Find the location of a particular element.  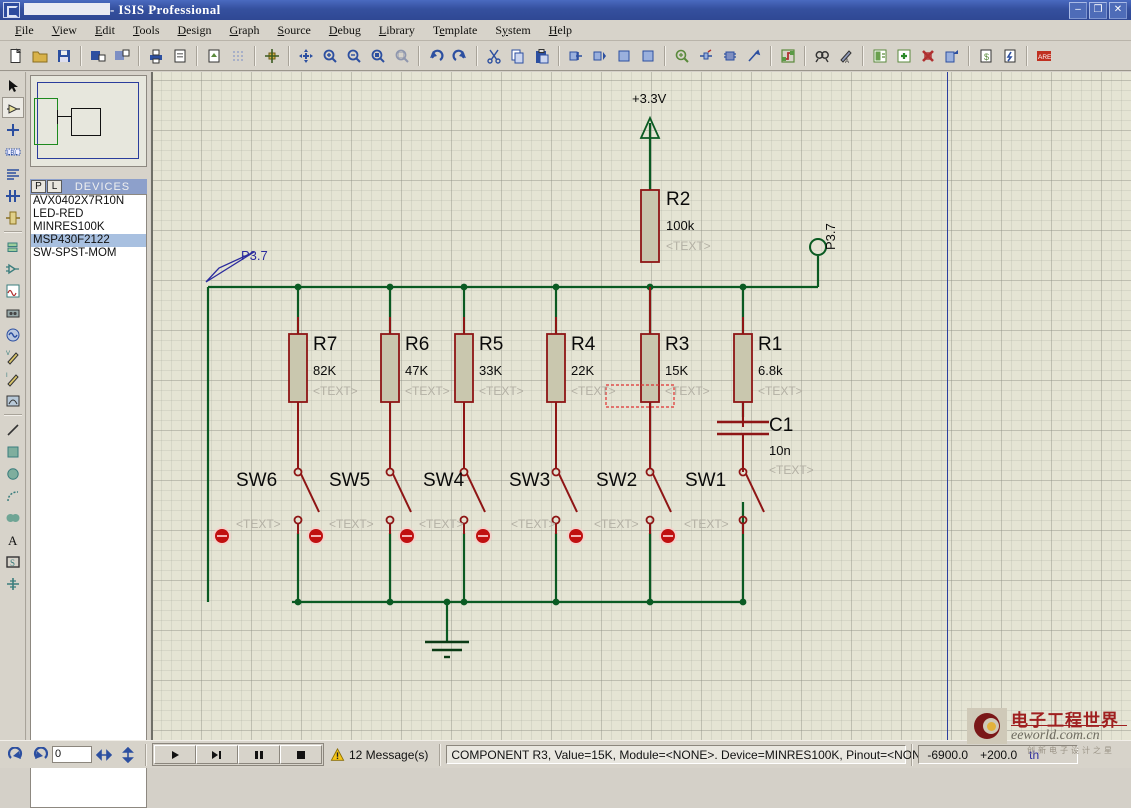

textfield-sw1: <TEXT> is located at coordinates (706, 524).